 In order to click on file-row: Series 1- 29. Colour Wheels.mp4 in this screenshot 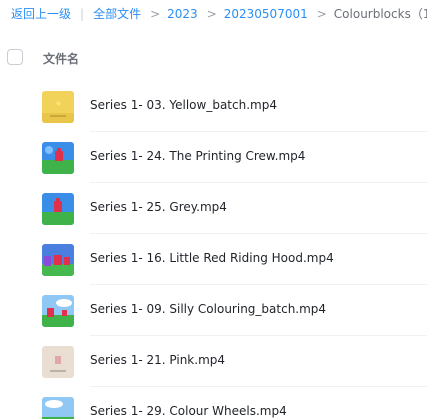, I will do `click(213, 403)`.